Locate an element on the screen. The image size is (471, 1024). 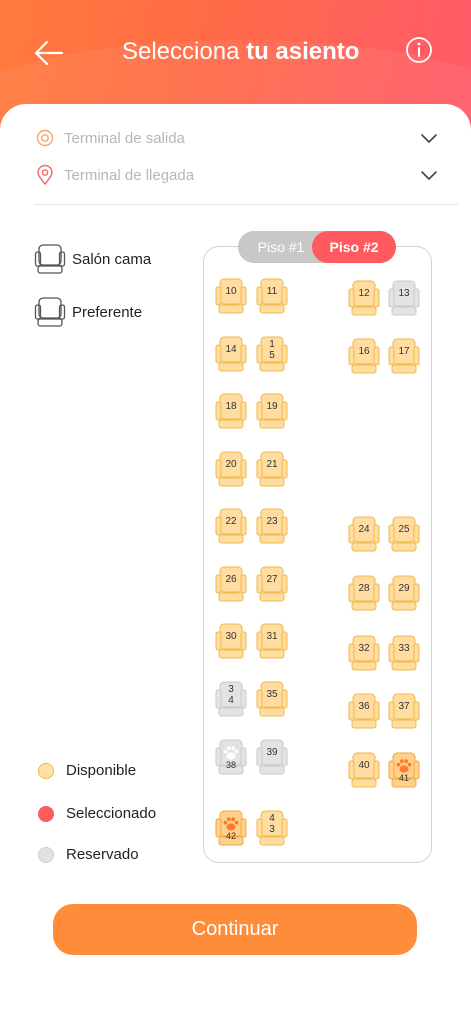
bed-seat-icon is located at coordinates (50, 259).